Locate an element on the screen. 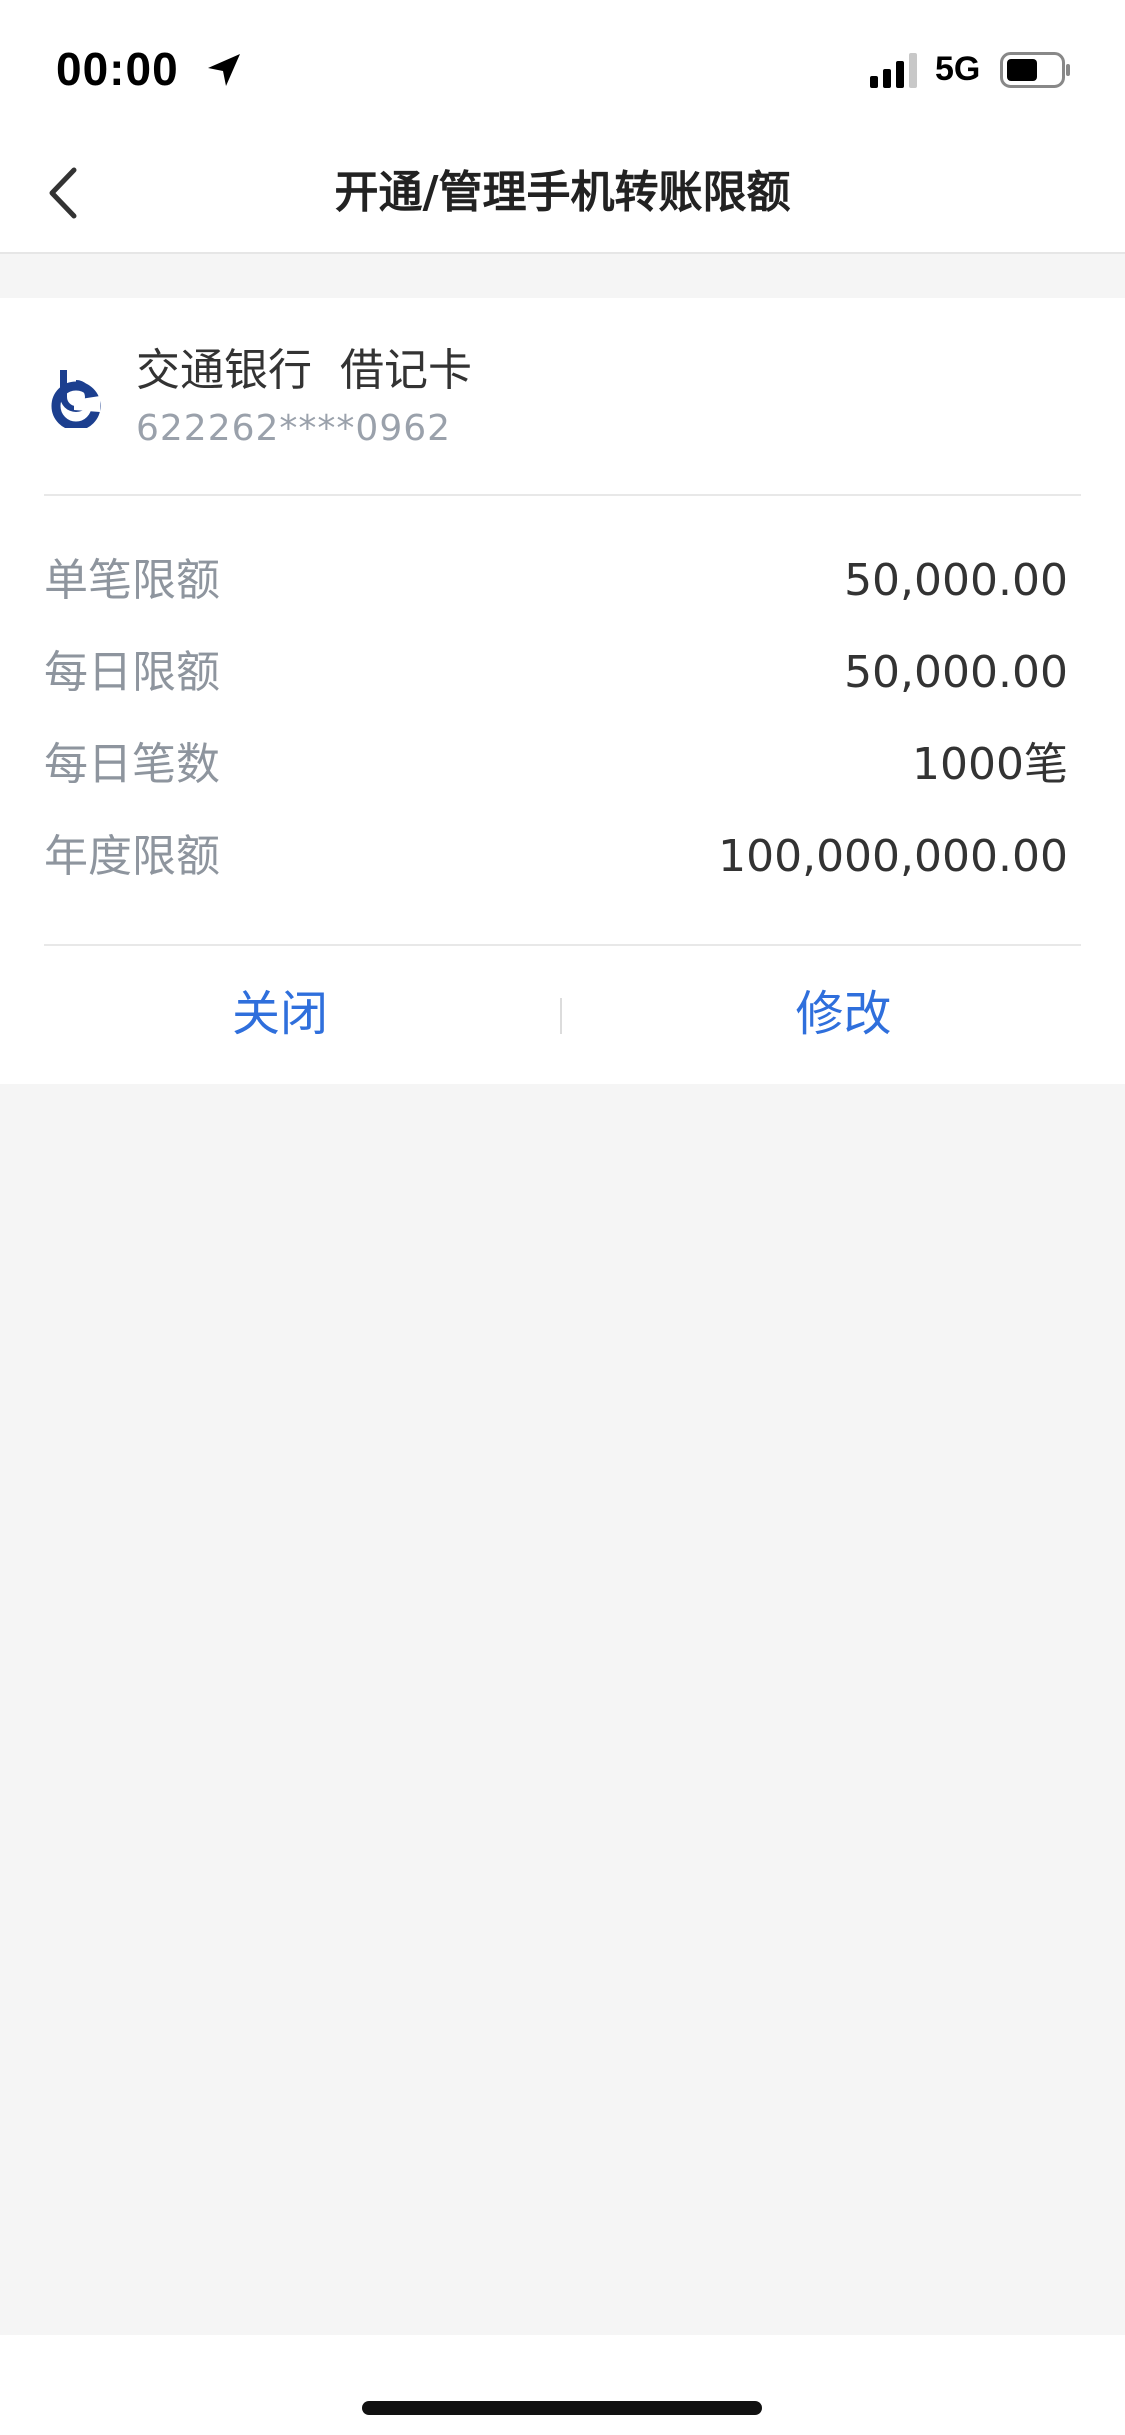 This screenshot has width=1125, height=2435. limit-row-single: 单笔限额 50,000.00 is located at coordinates (556, 581).